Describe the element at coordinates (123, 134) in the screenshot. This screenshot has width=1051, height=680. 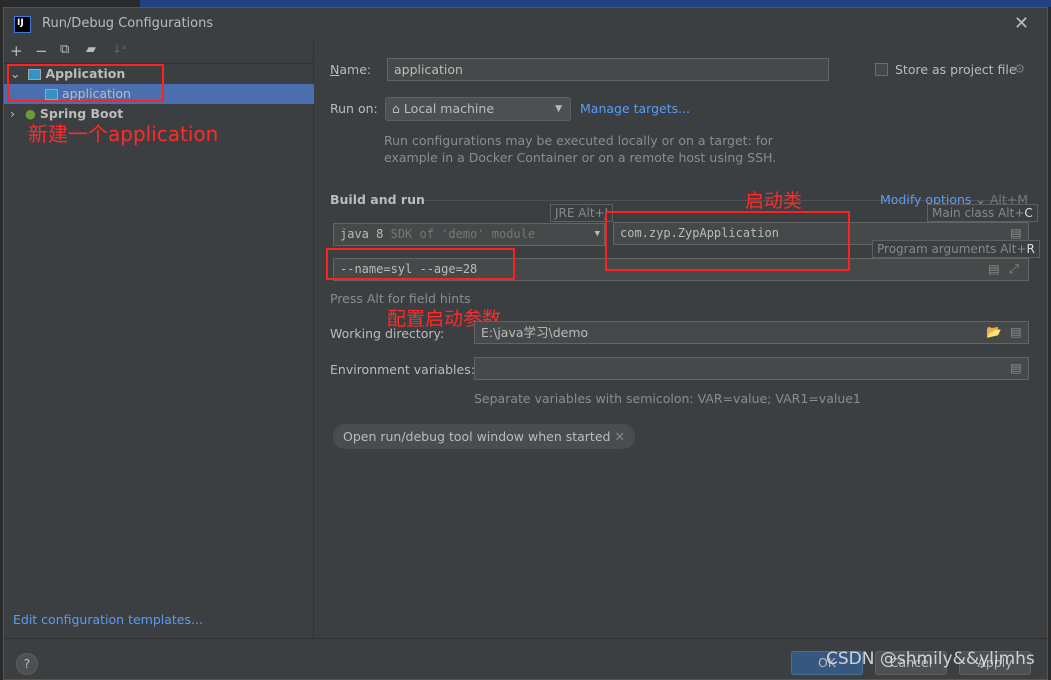
I see `annotation-new-app: 新建一个application` at that location.